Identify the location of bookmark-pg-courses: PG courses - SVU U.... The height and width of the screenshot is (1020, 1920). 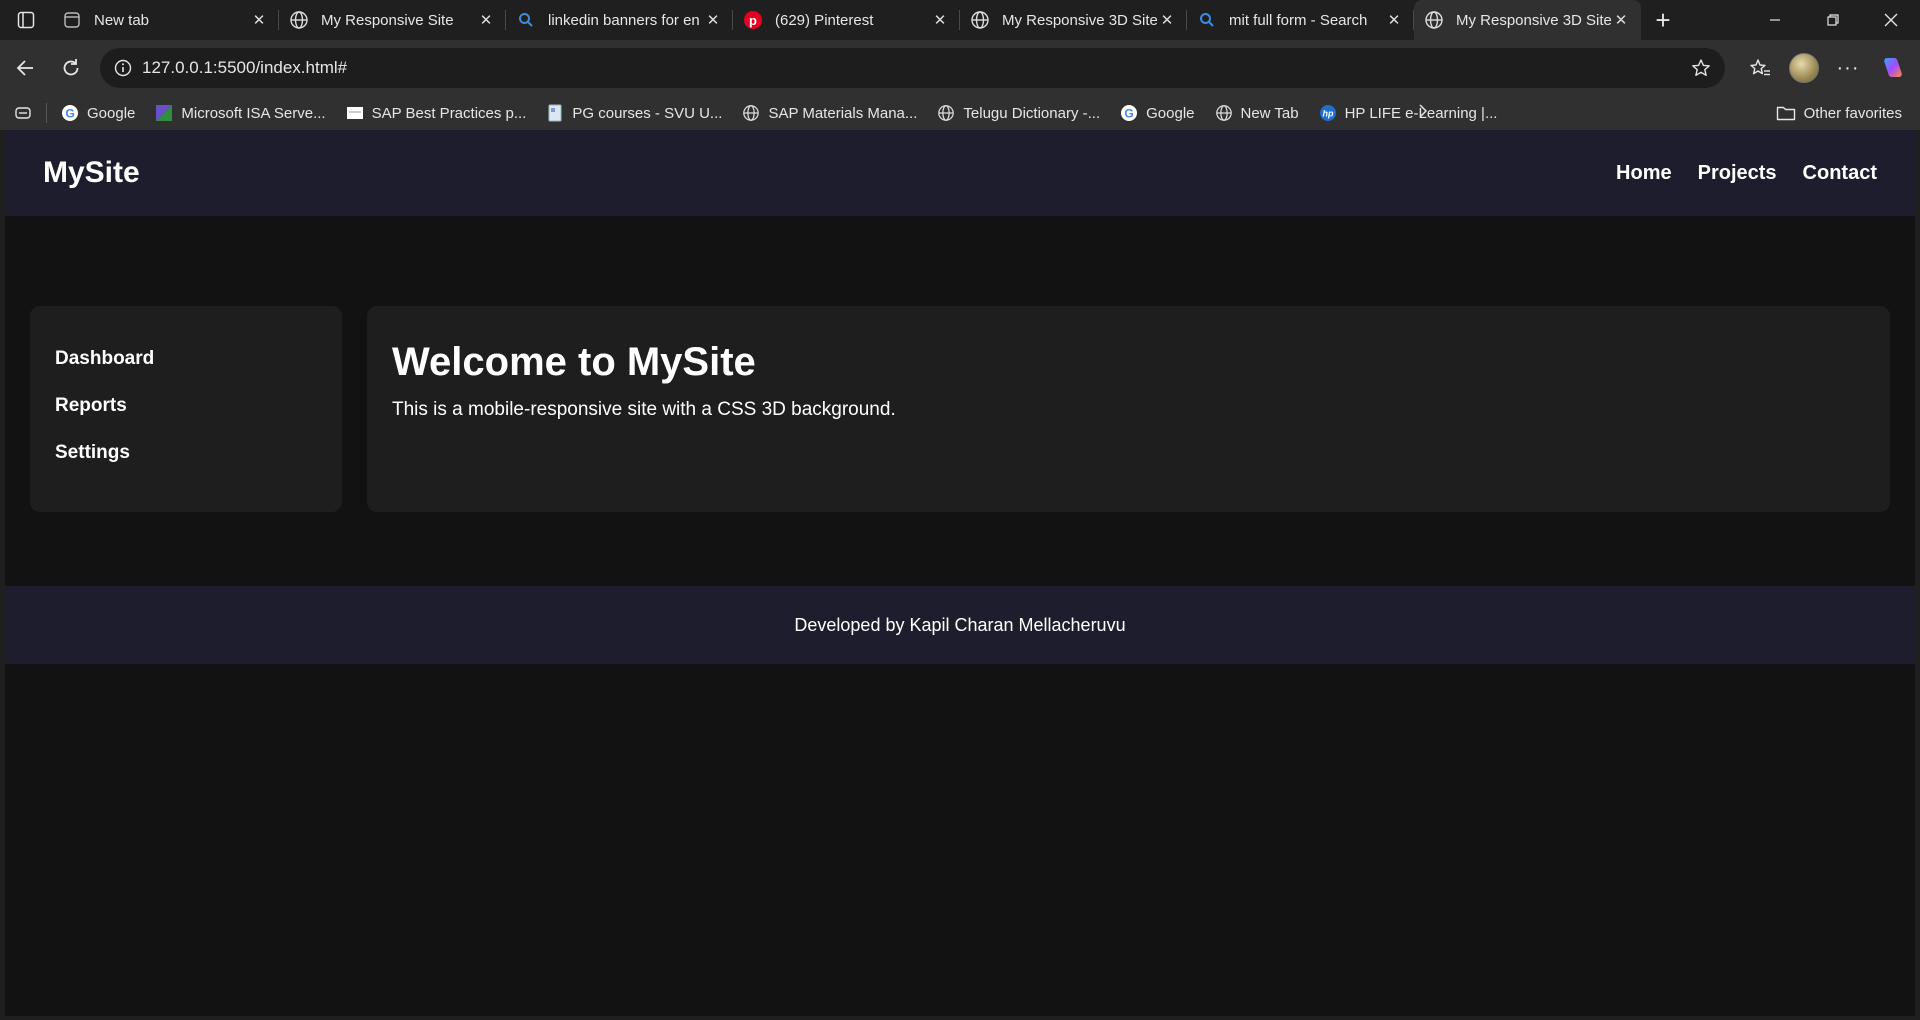
(634, 113).